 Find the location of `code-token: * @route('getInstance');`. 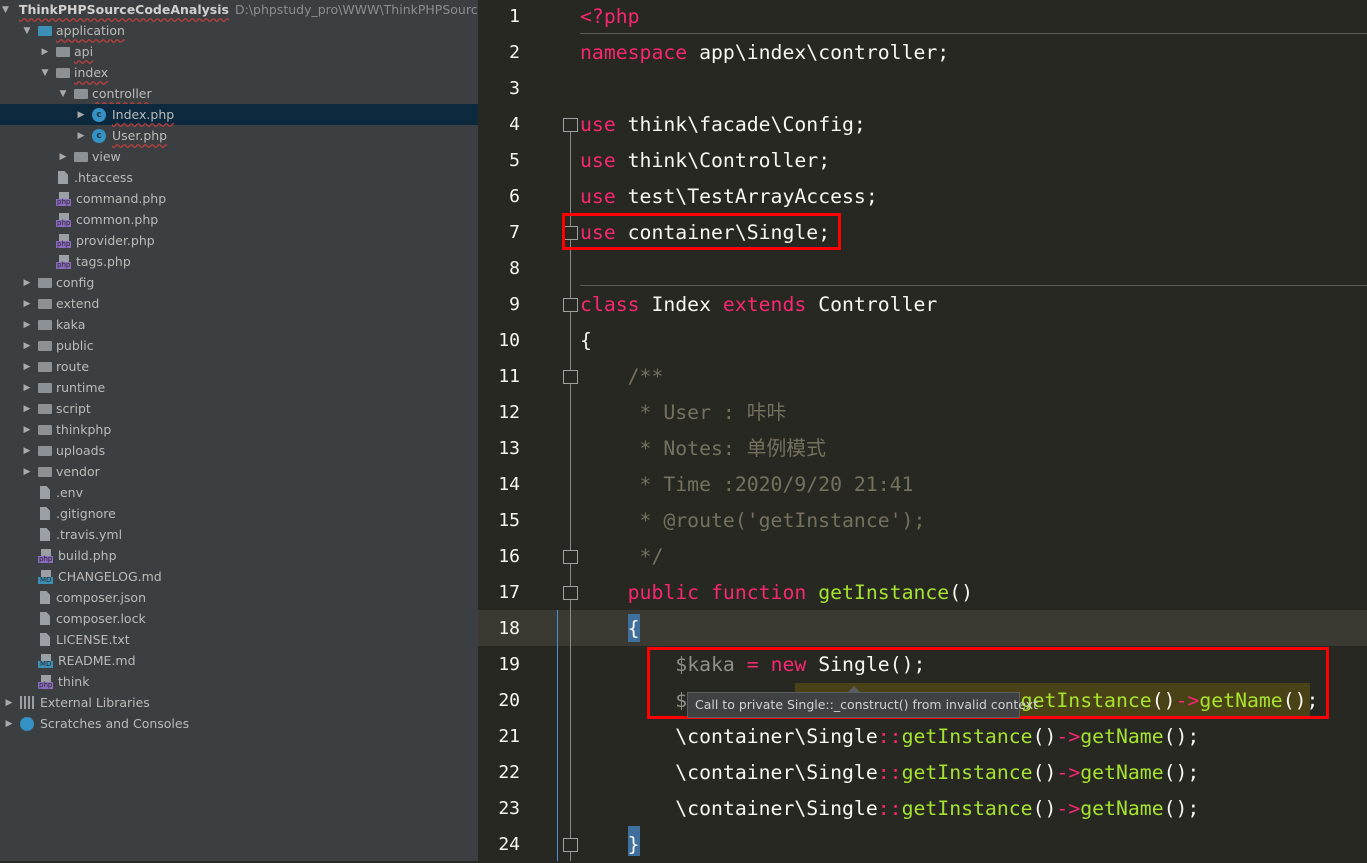

code-token: * @route('getInstance'); is located at coordinates (753, 520).